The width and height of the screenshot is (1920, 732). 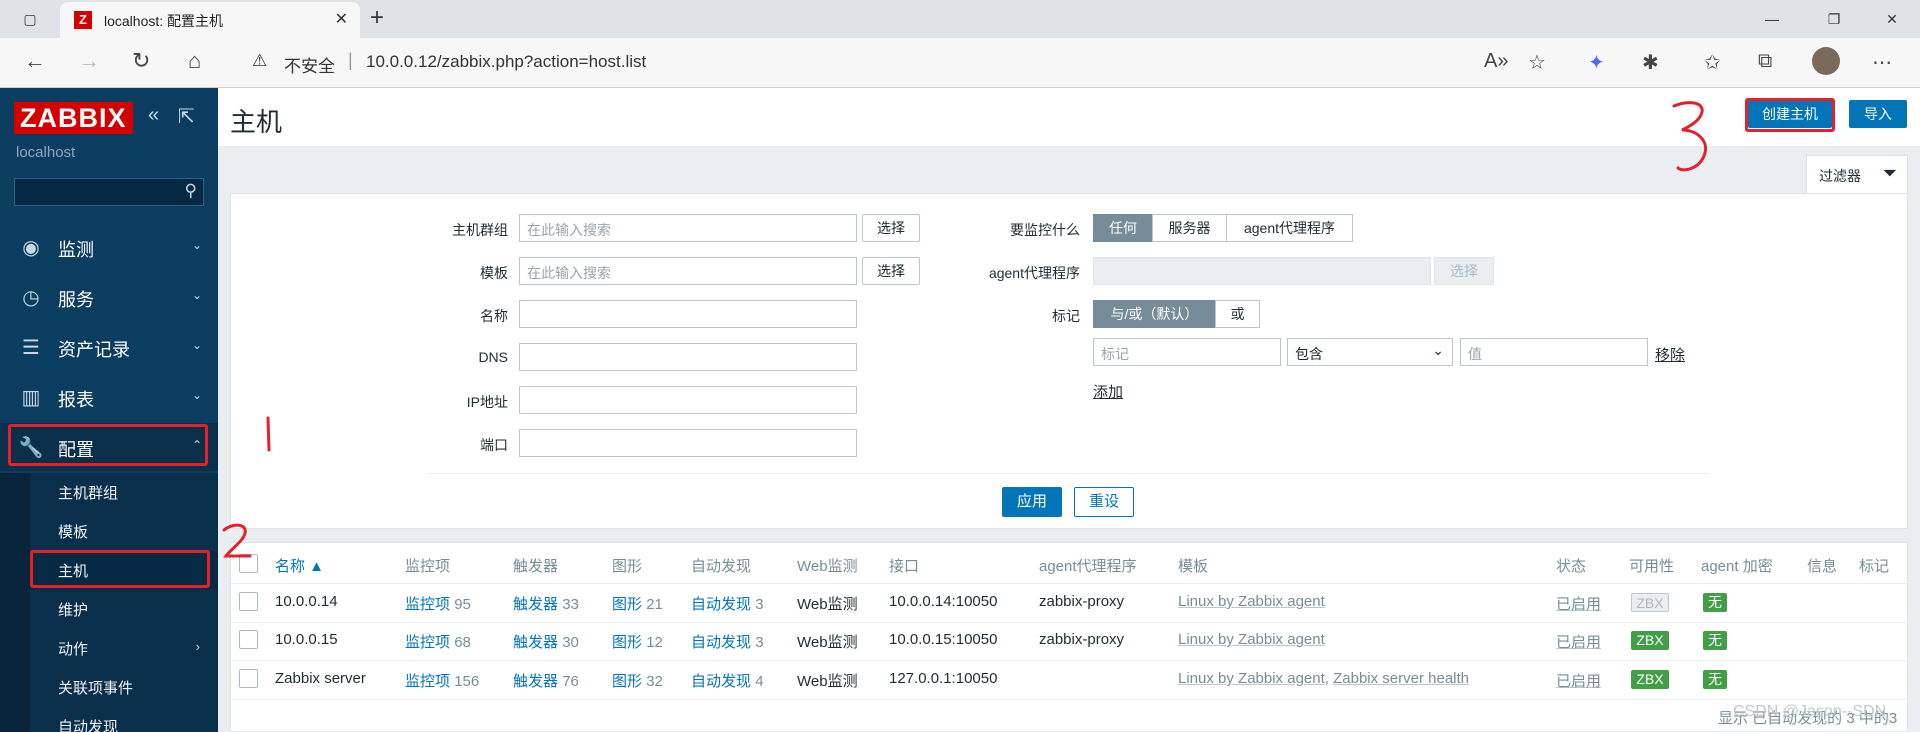 What do you see at coordinates (506, 62) in the screenshot?
I see `url-text: 10.0.0.12/zabbix.php?action=host.list` at bounding box center [506, 62].